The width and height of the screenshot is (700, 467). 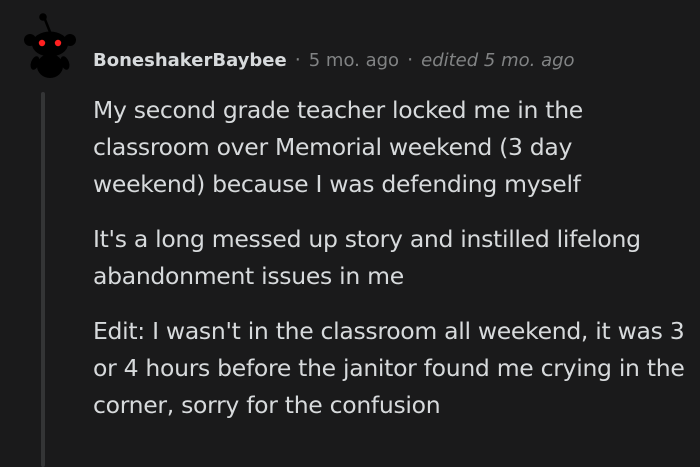 What do you see at coordinates (354, 60) in the screenshot?
I see `comment-timestamp: 5 mo. ago` at bounding box center [354, 60].